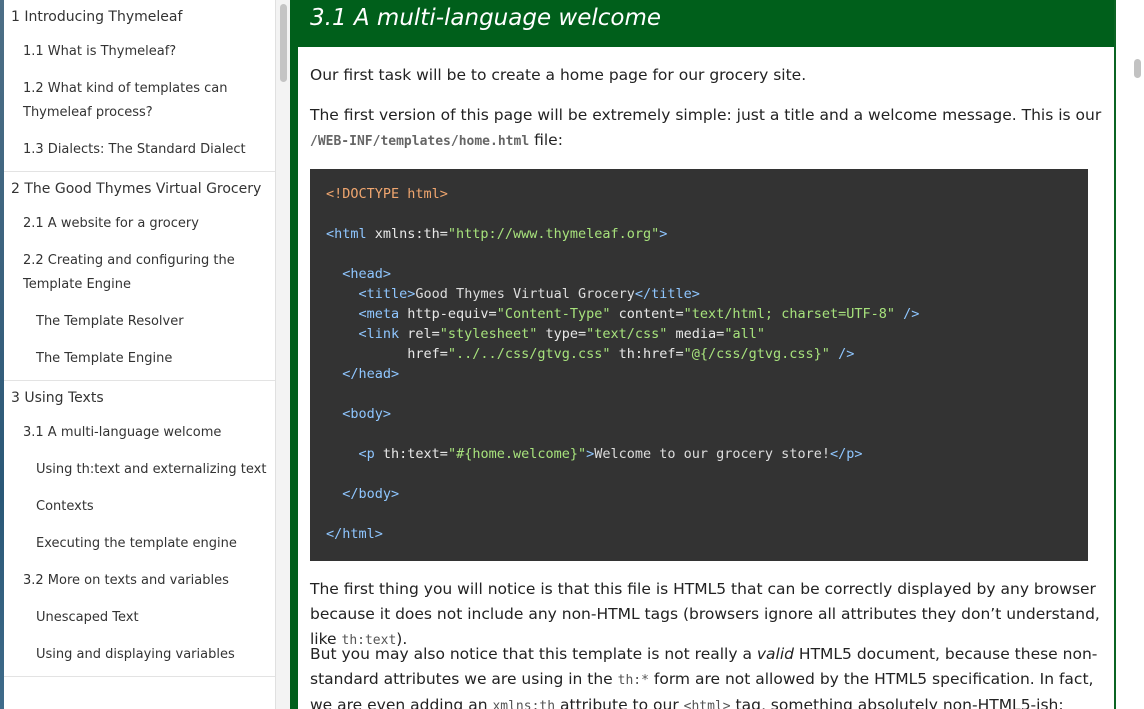 This screenshot has width=1144, height=709. Describe the element at coordinates (139, 509) in the screenshot. I see `toc-link: Contexts` at that location.